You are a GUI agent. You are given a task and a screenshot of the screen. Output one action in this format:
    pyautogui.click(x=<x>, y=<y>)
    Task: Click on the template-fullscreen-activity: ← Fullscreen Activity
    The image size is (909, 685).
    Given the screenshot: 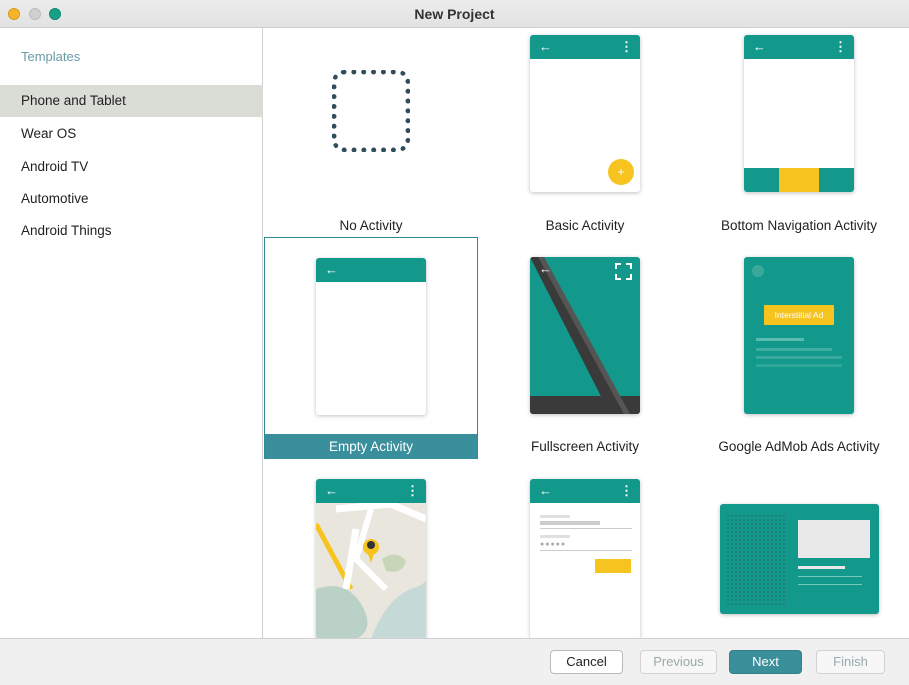 What is the action you would take?
    pyautogui.click(x=585, y=358)
    